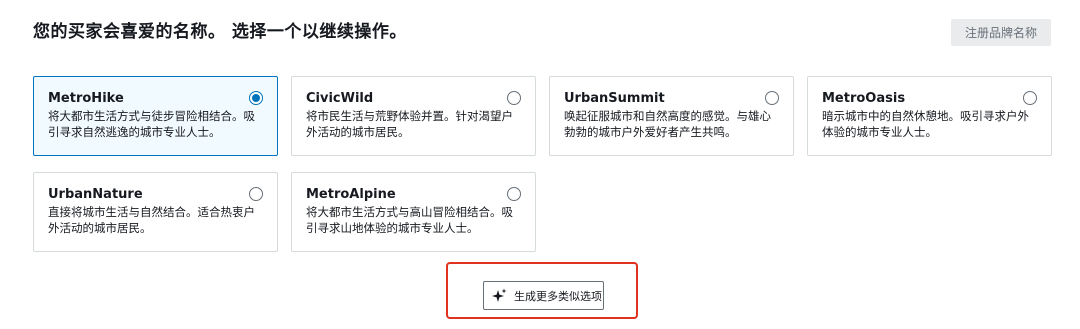  What do you see at coordinates (667, 124) in the screenshot?
I see `option-description: 唤起征服城市和自然高度的感觉。与雄心勃勃的城市户外爱好者产生共鸣。` at bounding box center [667, 124].